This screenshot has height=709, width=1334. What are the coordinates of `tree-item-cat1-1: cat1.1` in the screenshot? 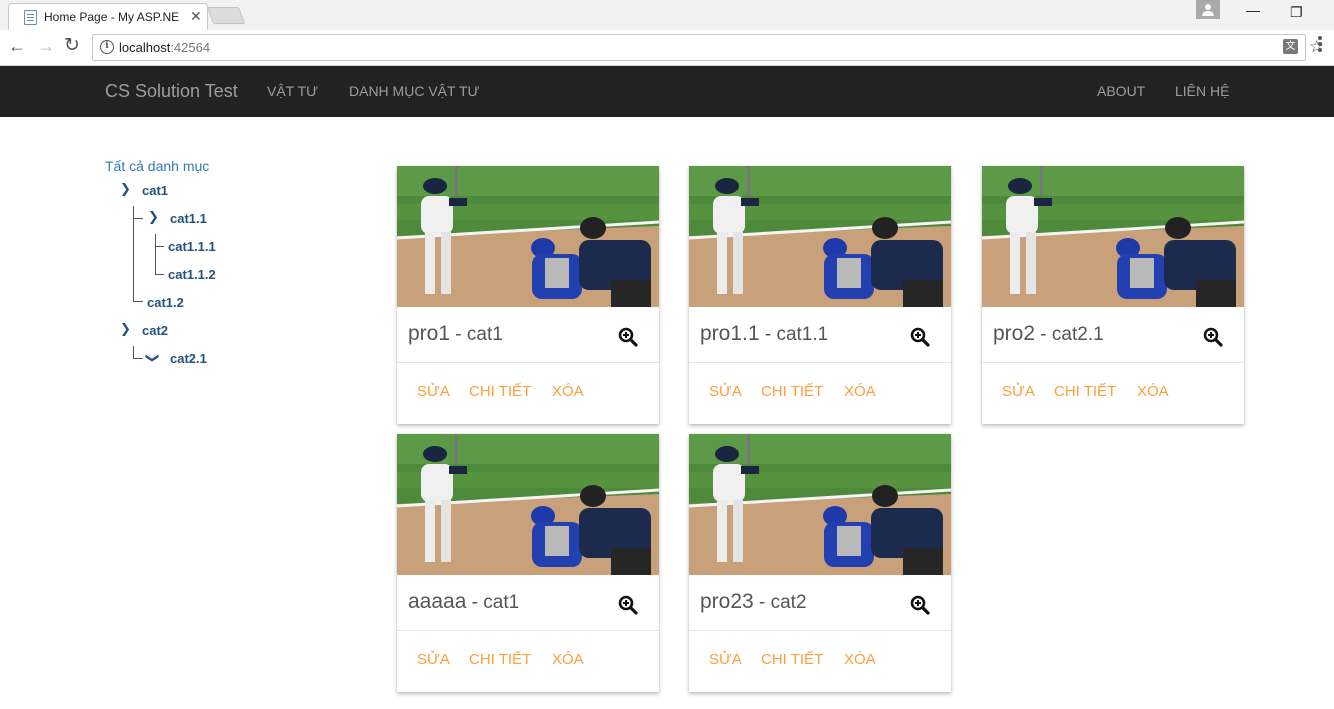 It's located at (188, 218).